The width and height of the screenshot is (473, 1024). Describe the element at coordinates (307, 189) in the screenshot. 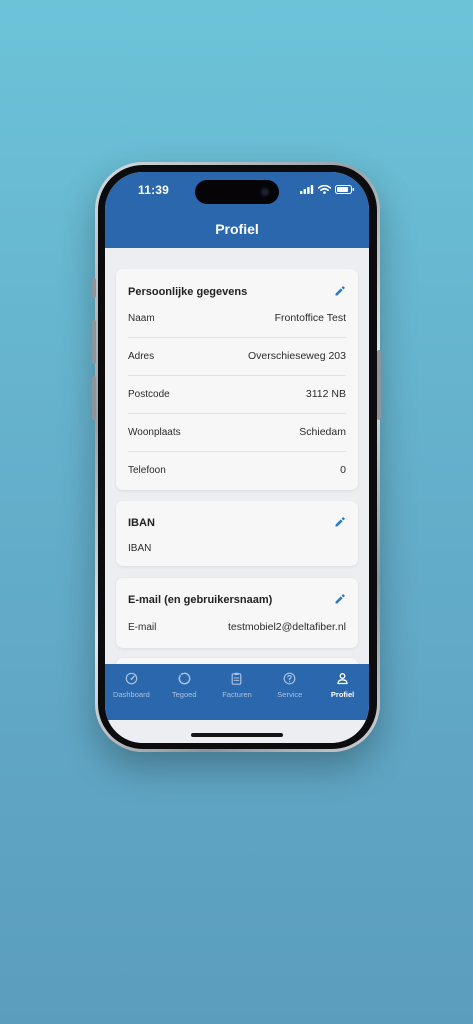

I see `signal-bars-icon` at that location.